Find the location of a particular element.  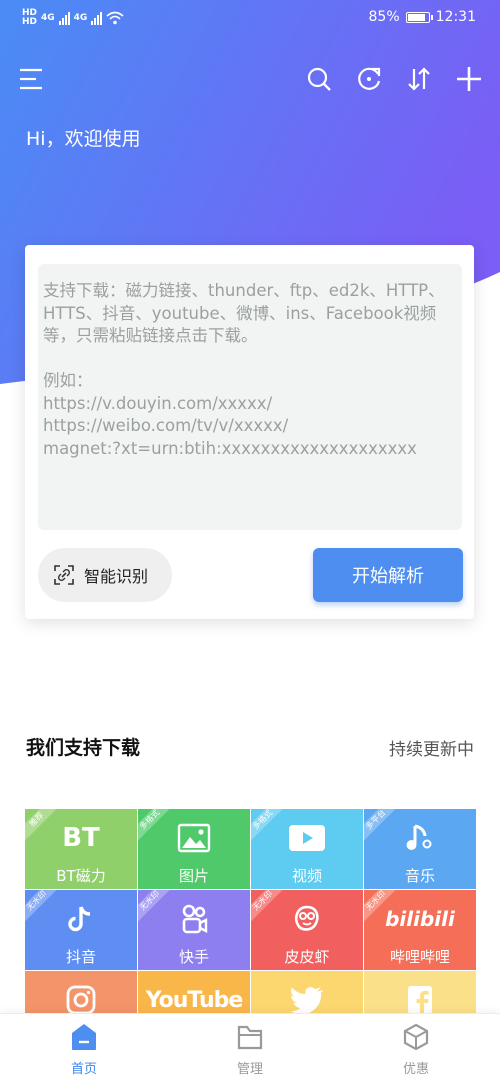

tile-label: 快手 is located at coordinates (193, 957).